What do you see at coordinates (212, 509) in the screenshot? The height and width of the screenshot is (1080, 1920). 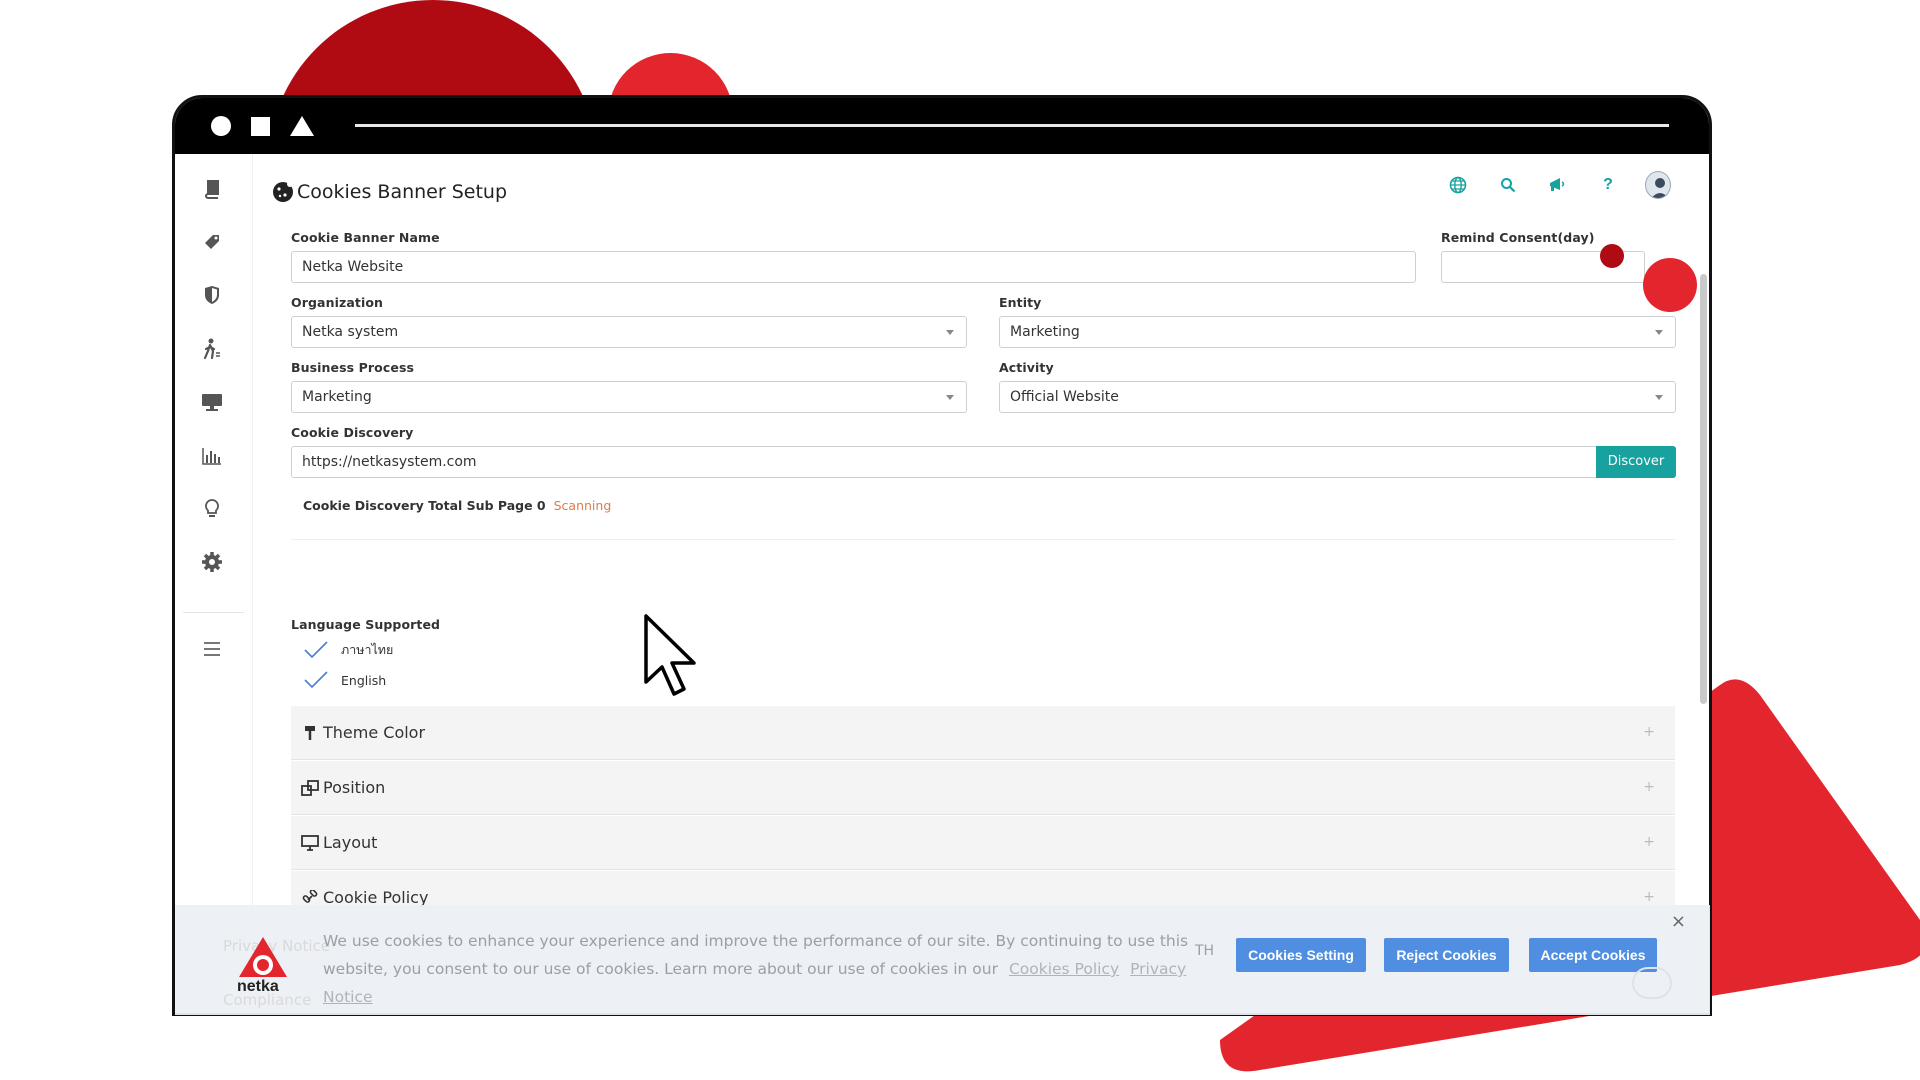 I see `lightbulb-icon` at bounding box center [212, 509].